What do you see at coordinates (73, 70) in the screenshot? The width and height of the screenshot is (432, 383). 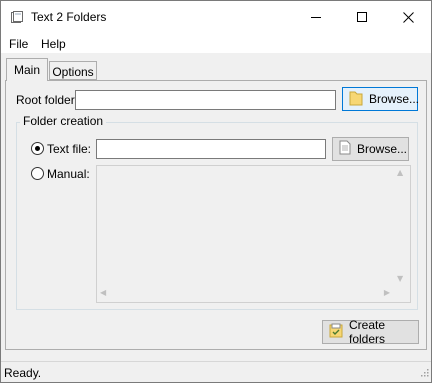 I see `tab-options: Options` at bounding box center [73, 70].